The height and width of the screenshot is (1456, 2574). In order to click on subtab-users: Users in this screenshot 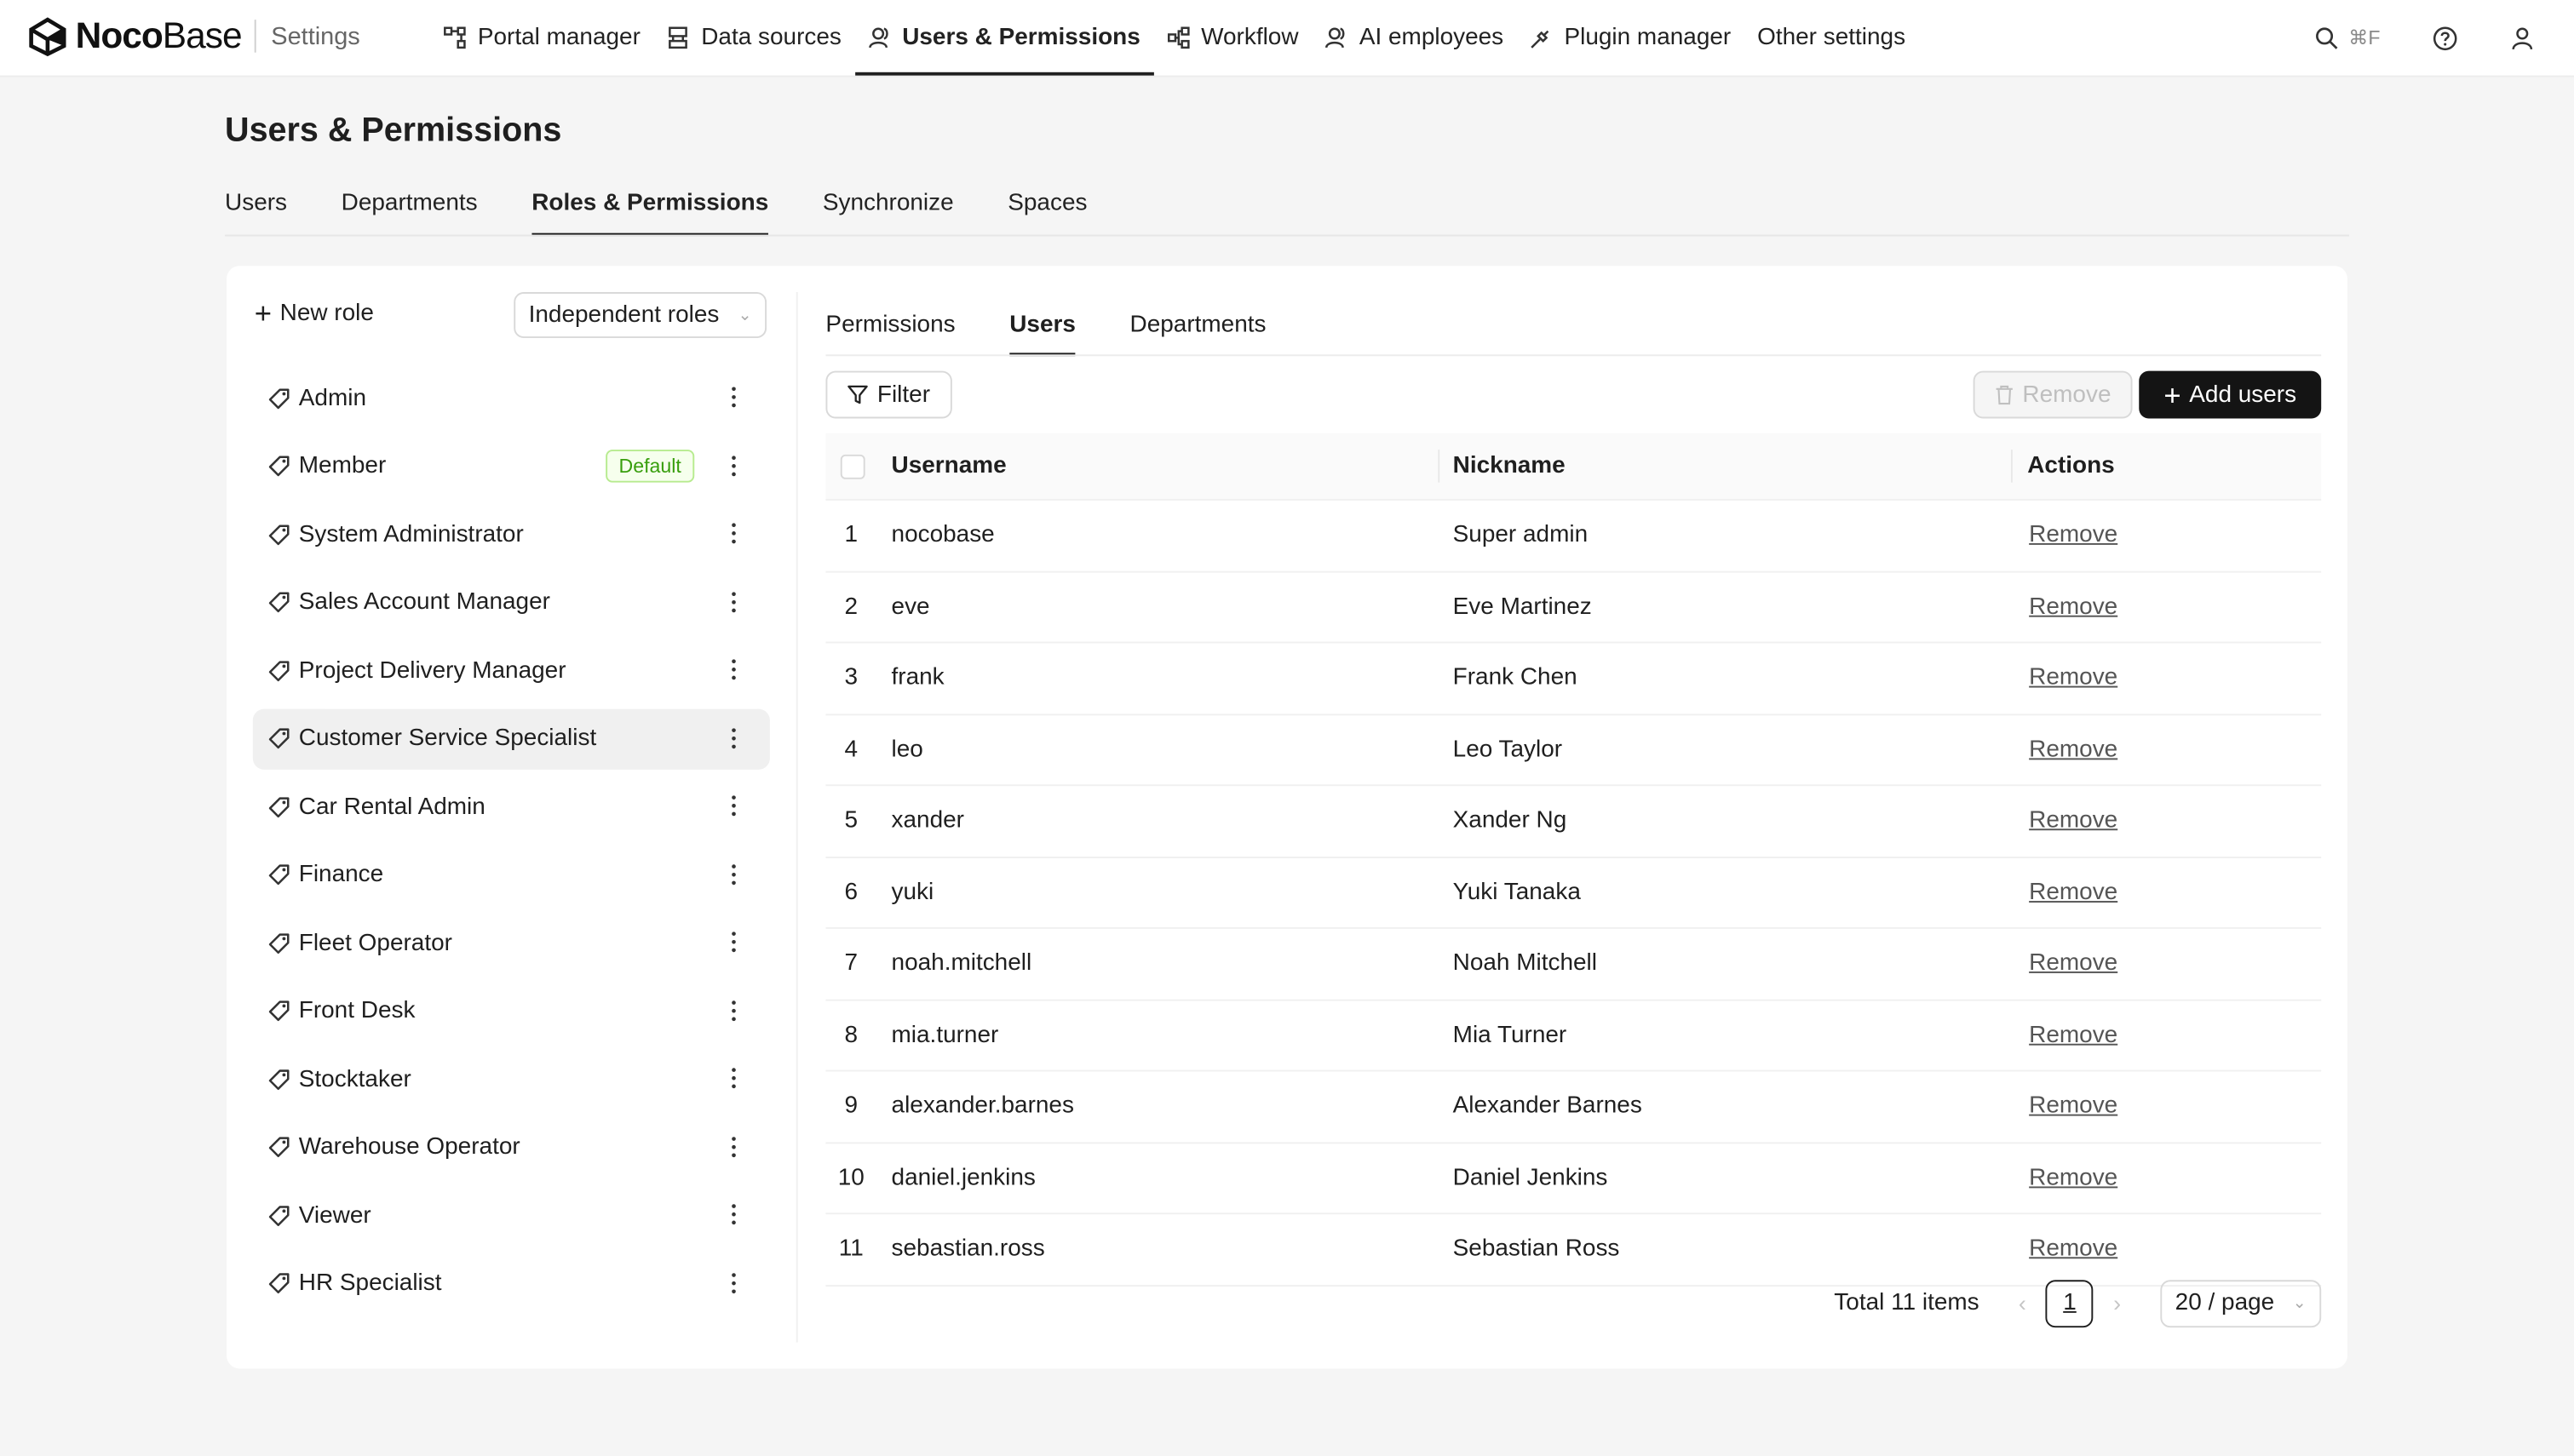, I will do `click(1043, 326)`.